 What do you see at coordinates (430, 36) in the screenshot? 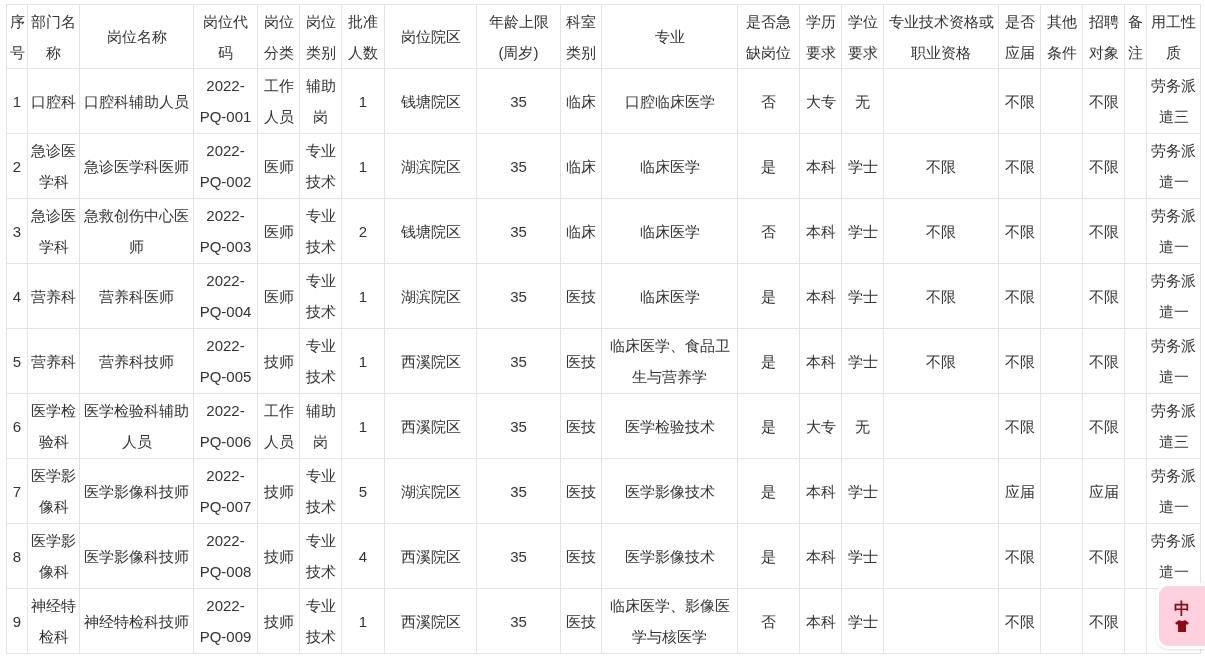
I see `column-header: 岗位院区` at bounding box center [430, 36].